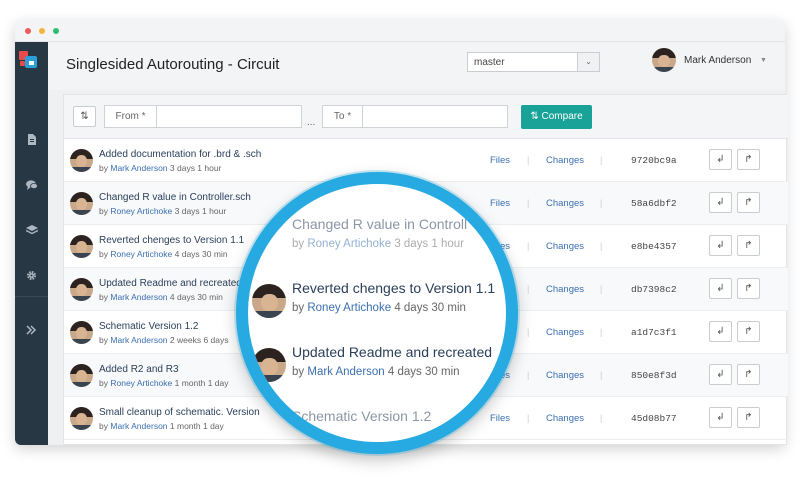 The width and height of the screenshot is (800, 480). What do you see at coordinates (763, 60) in the screenshot?
I see `user-menu-chevron-icon: ▼` at bounding box center [763, 60].